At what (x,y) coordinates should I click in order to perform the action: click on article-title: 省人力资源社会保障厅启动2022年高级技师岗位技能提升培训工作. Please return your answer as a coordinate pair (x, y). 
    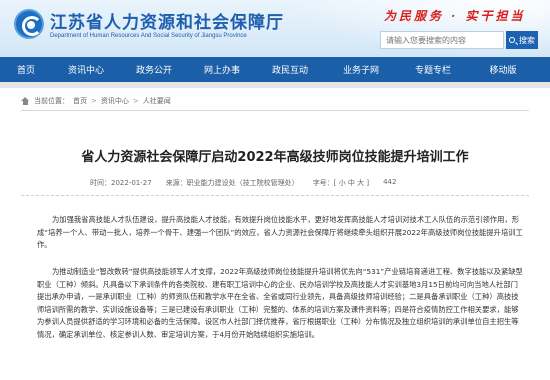
    Looking at the image, I should click on (275, 157).